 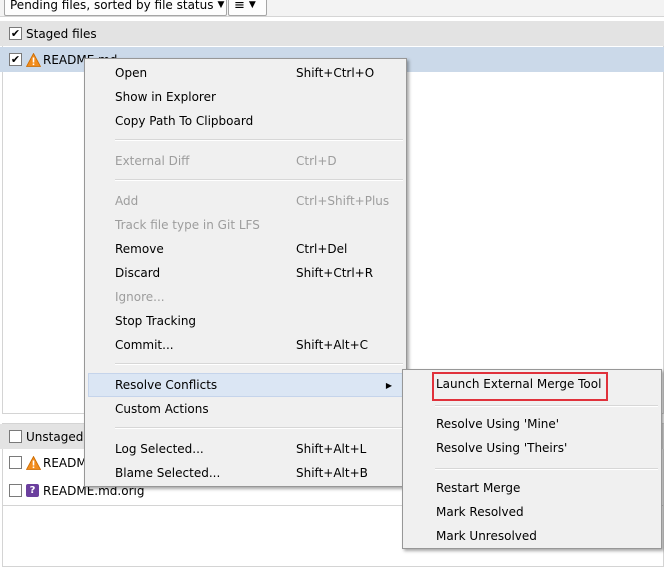 I want to click on menu-item-show-in-explorer: Show in Explorer, so click(x=245, y=97).